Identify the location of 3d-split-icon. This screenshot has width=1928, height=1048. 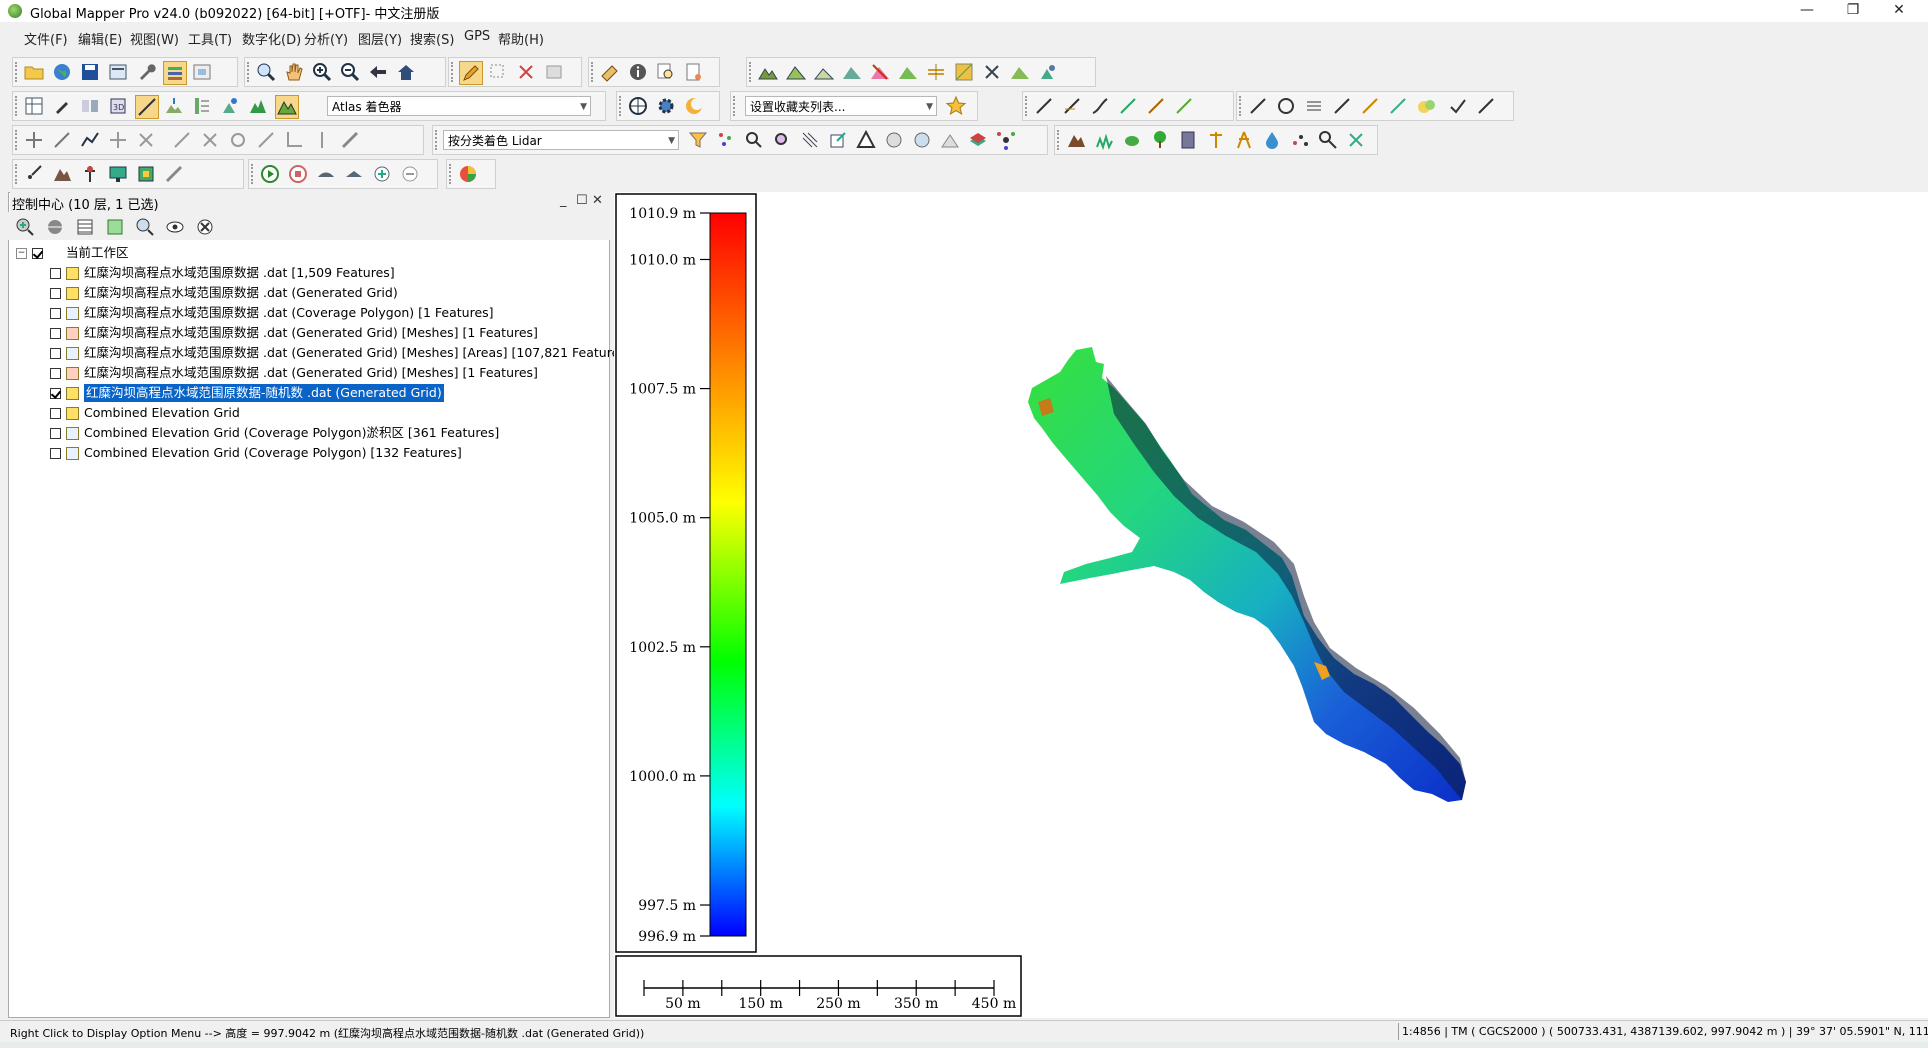
(90, 106).